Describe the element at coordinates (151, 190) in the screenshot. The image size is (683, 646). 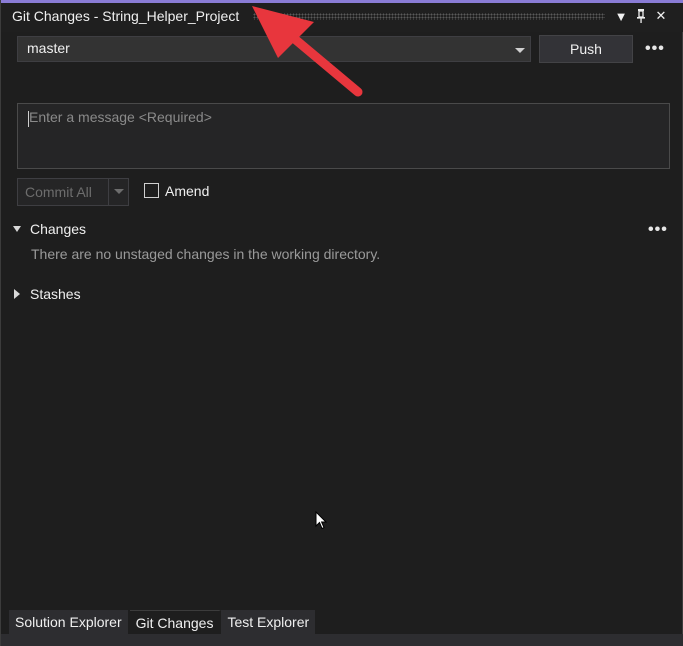
I see `amend-checkbox` at that location.